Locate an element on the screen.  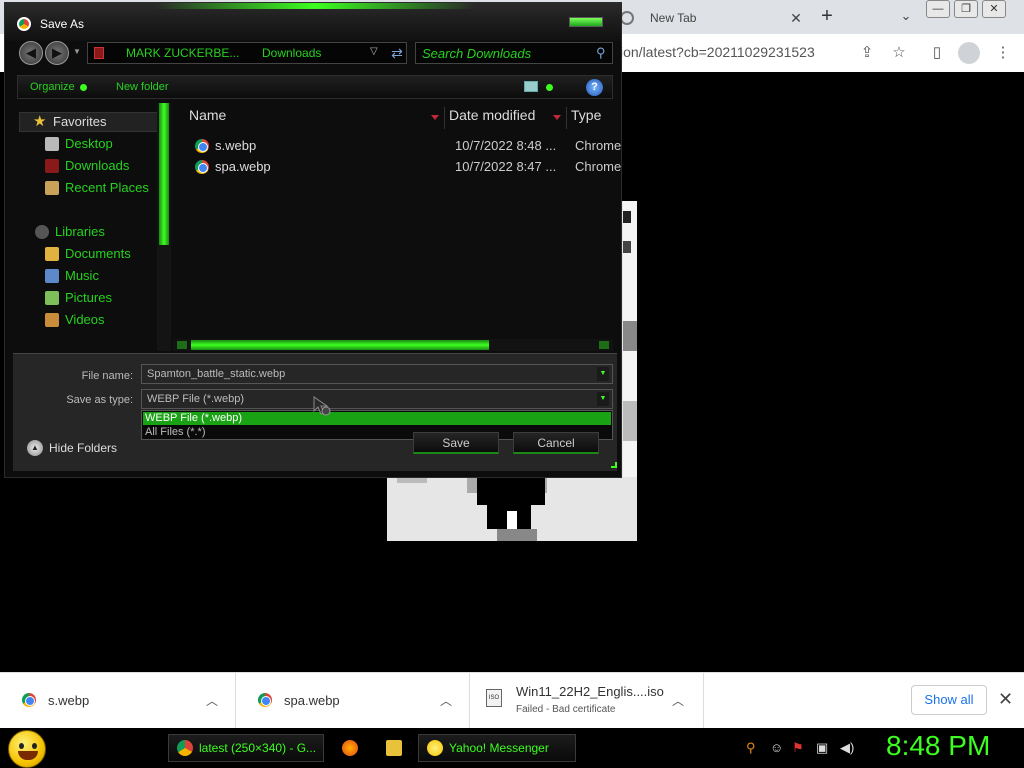
file-list-hscrollbar is located at coordinates (393, 345).